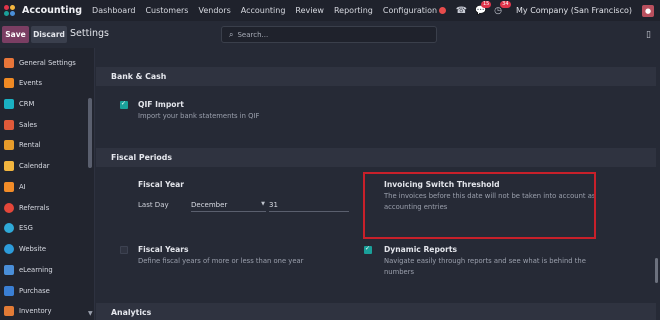 The height and width of the screenshot is (320, 660). I want to click on save-button: Save, so click(15, 34).